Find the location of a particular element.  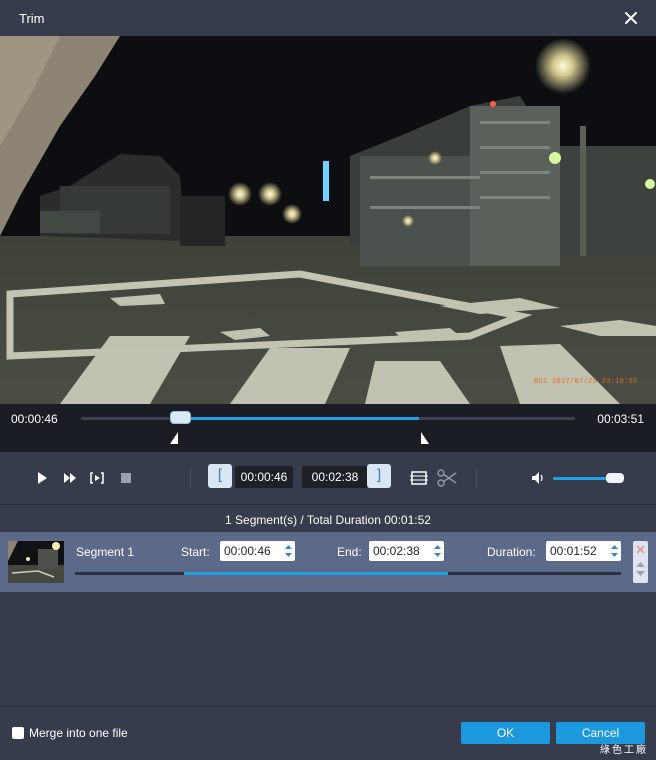

current-time: 00:00:46 is located at coordinates (34, 419).